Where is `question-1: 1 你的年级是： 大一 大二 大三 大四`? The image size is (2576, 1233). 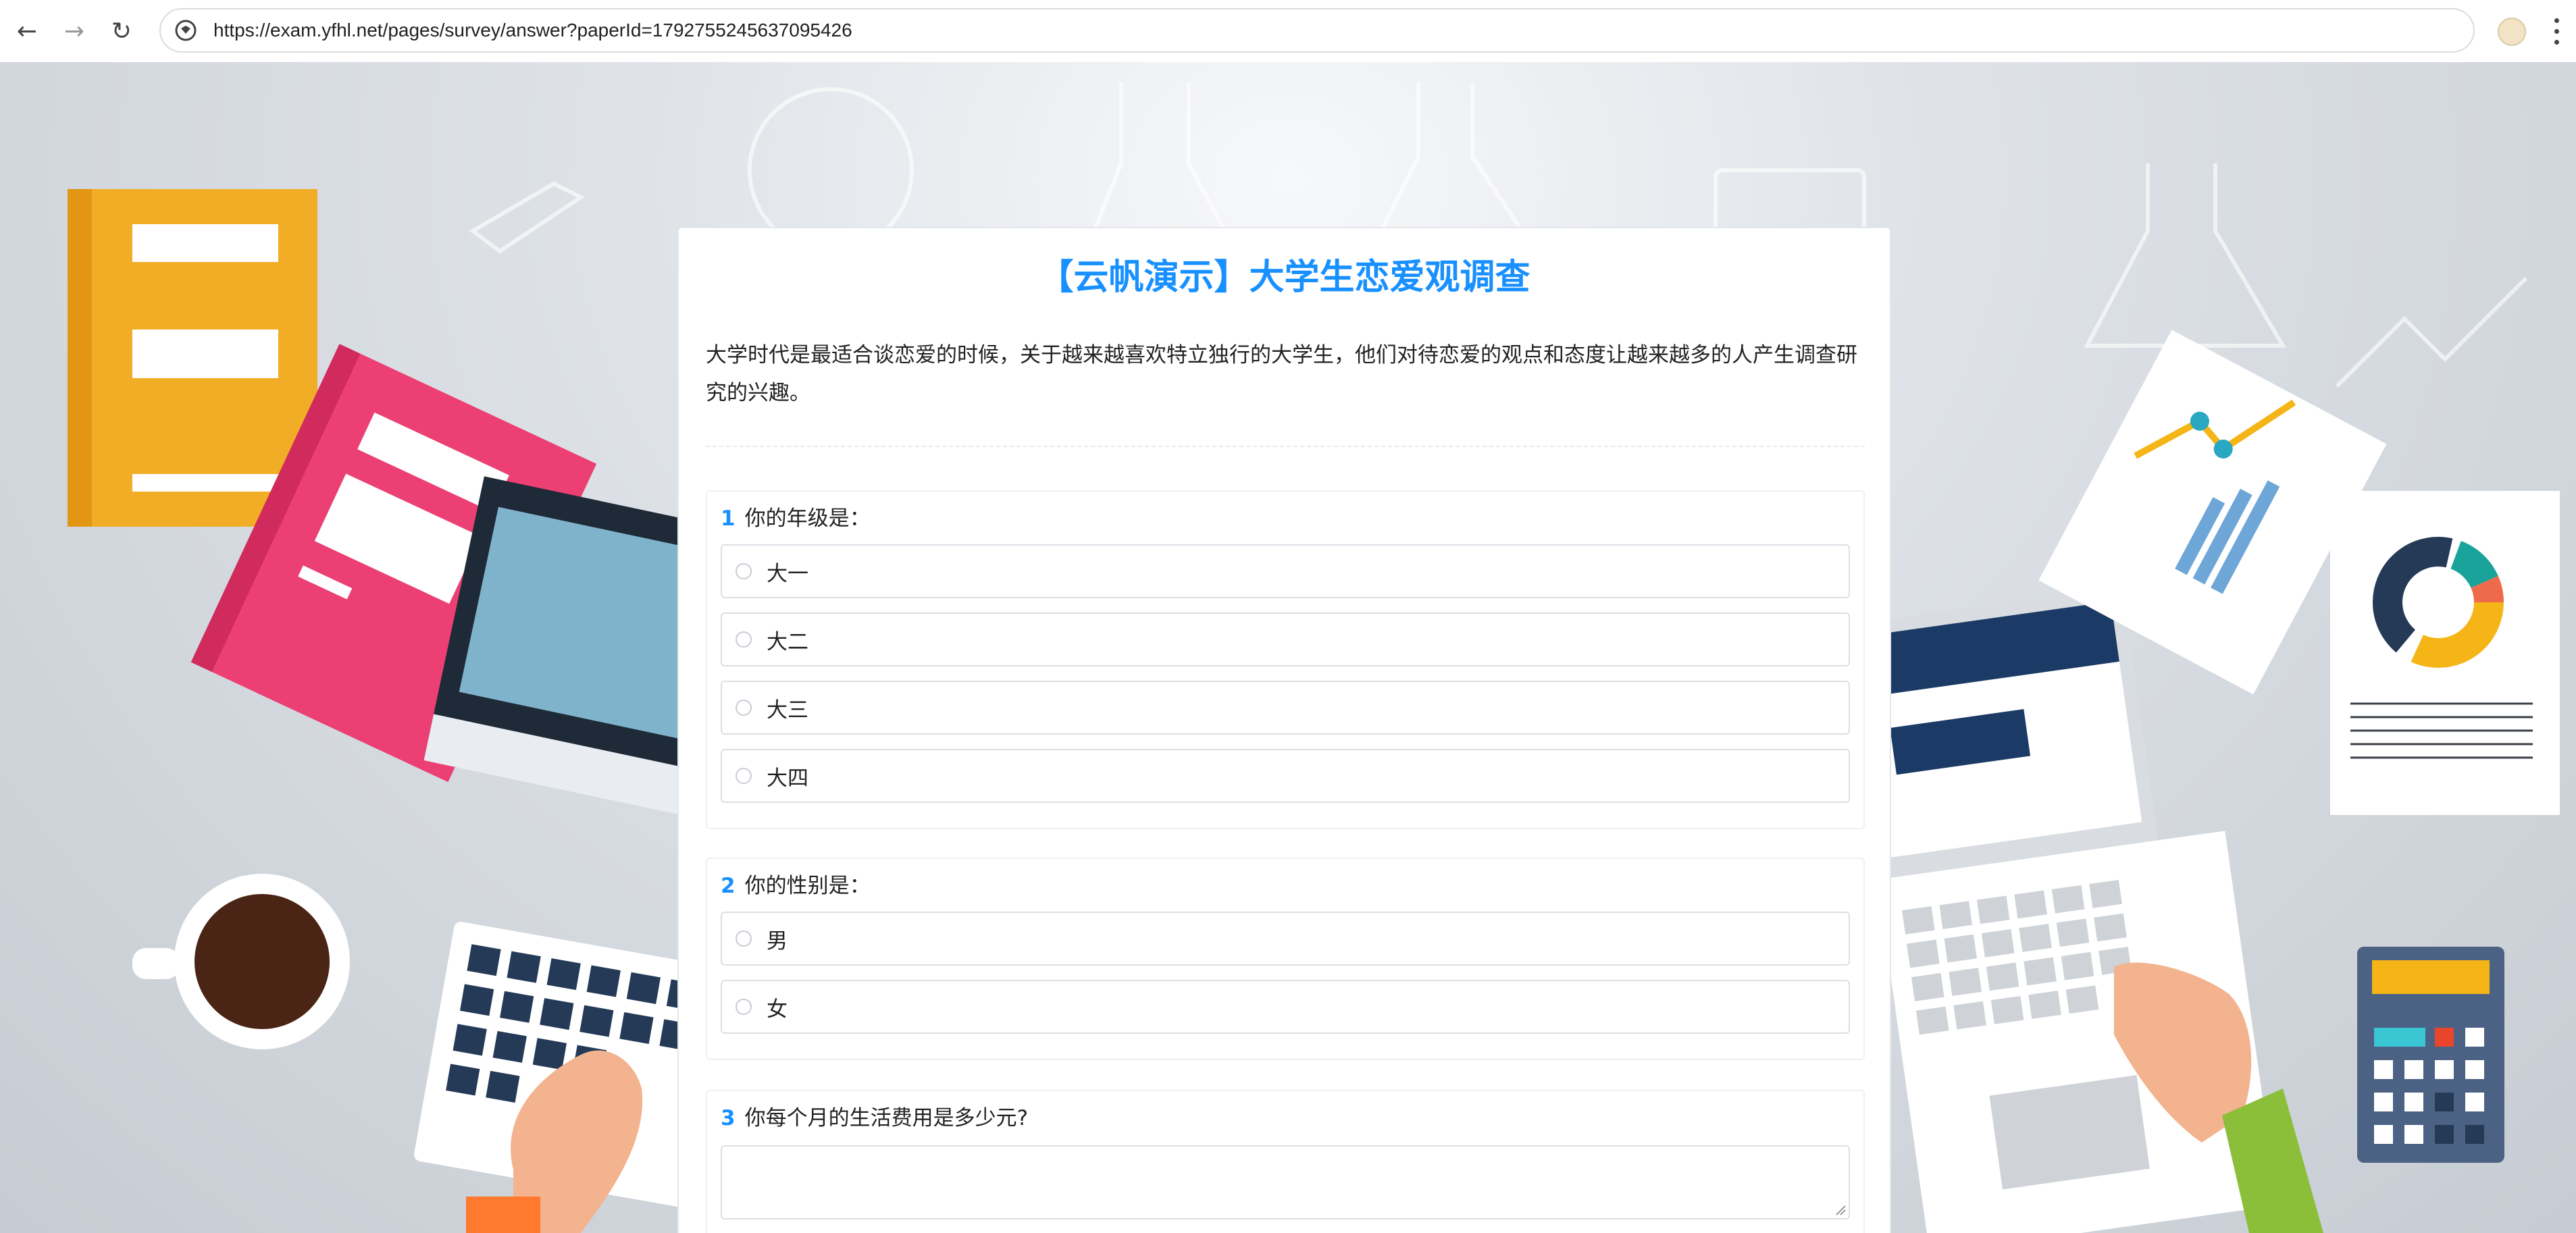 question-1: 1 你的年级是： 大一 大二 大三 大四 is located at coordinates (1285, 659).